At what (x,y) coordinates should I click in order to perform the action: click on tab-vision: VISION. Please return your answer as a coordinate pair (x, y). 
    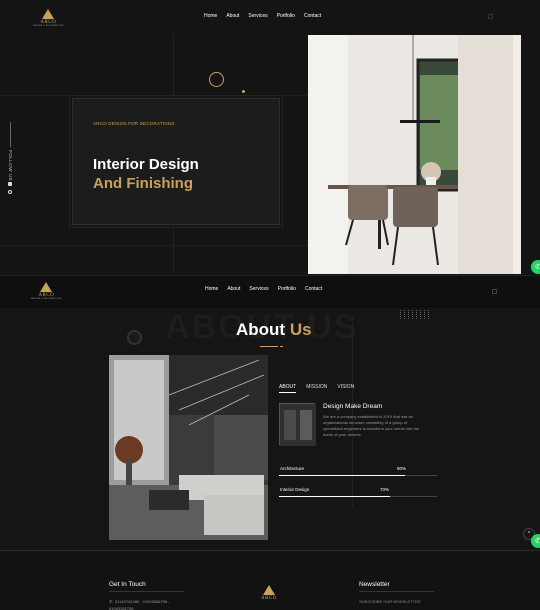
    Looking at the image, I should click on (345, 388).